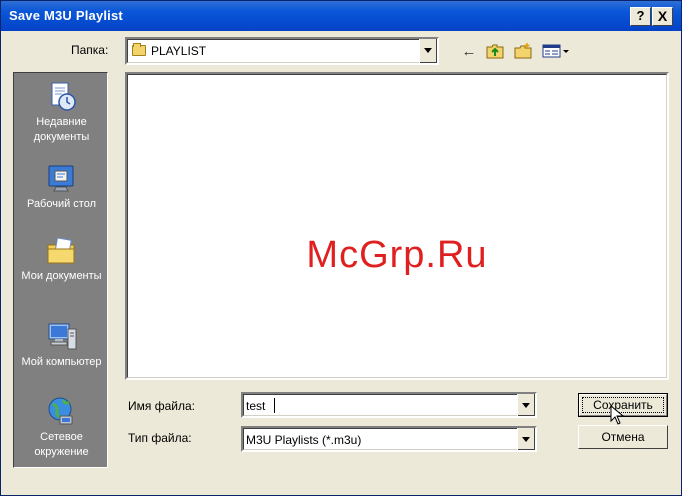 The image size is (682, 496). I want to click on desktop-icon, so click(62, 179).